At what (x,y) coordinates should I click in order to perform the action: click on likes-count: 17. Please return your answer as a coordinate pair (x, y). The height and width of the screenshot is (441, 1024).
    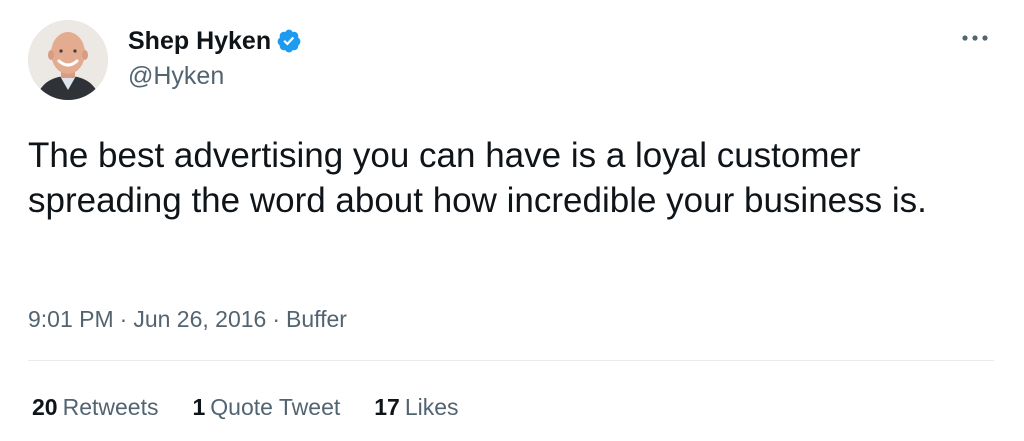
    Looking at the image, I should click on (387, 407).